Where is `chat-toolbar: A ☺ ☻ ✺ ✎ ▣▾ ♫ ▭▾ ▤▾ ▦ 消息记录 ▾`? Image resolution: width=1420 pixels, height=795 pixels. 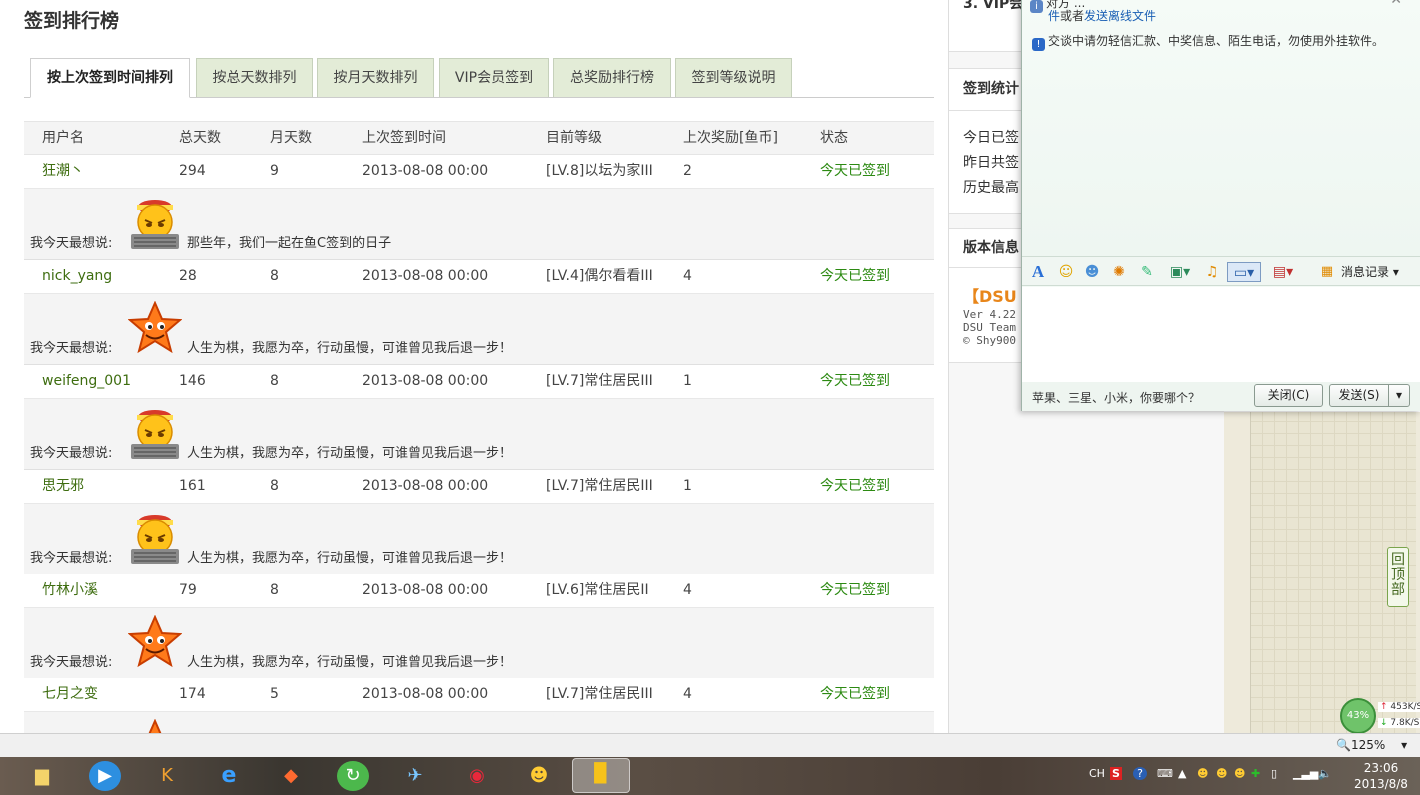
chat-toolbar: A ☺ ☻ ✺ ✎ ▣▾ ♫ ▭▾ ▤▾ ▦ 消息记录 ▾ is located at coordinates (1221, 271).